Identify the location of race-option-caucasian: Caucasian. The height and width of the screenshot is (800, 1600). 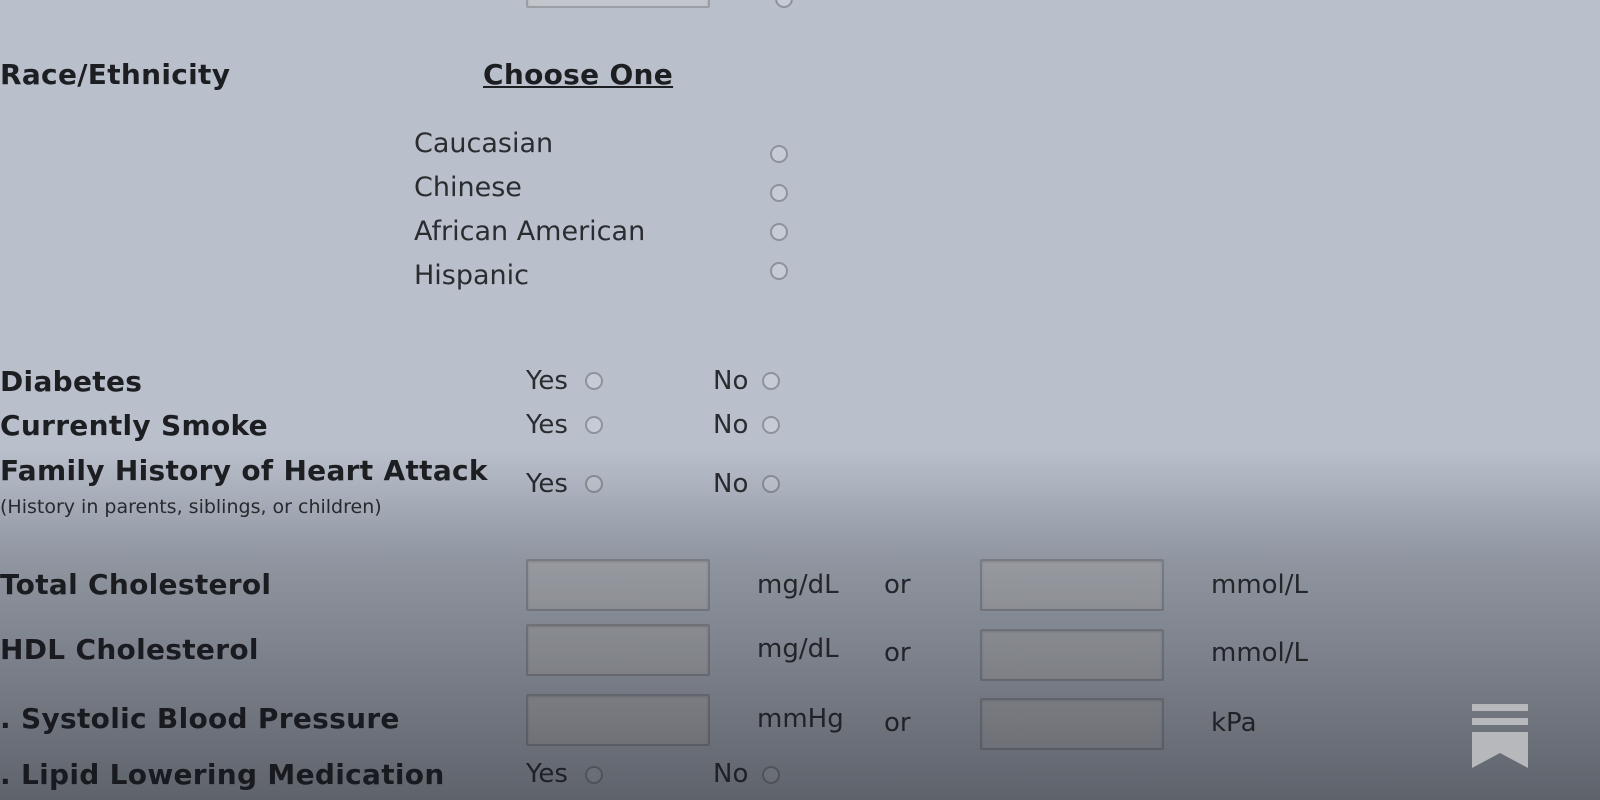
(484, 143).